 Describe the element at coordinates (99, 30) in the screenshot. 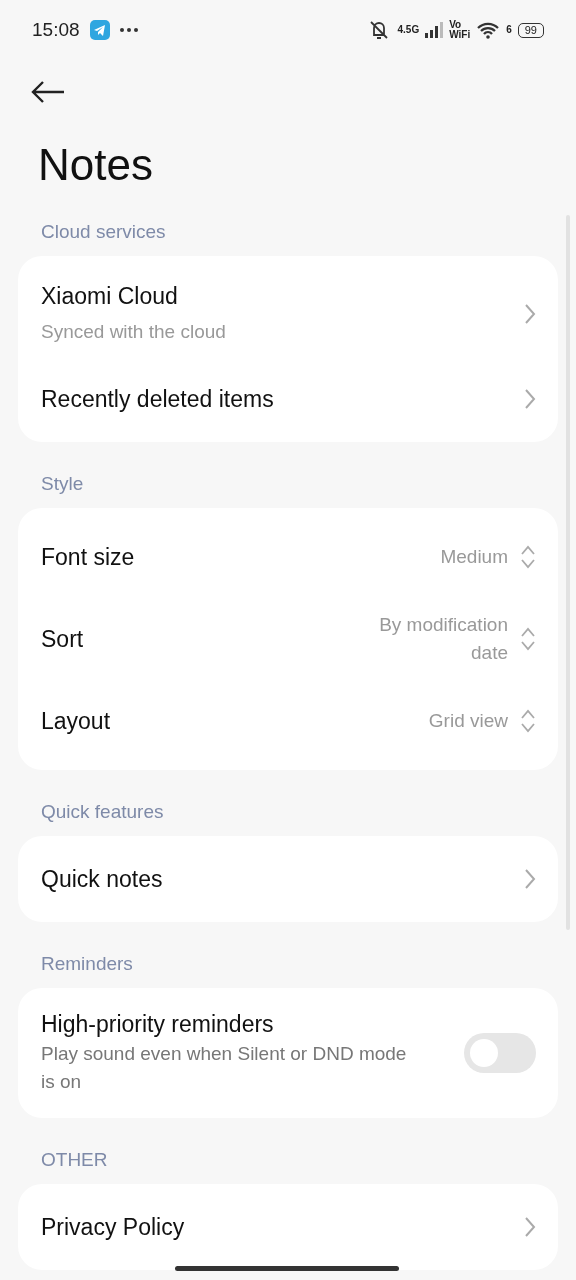

I see `telegram-icon` at that location.